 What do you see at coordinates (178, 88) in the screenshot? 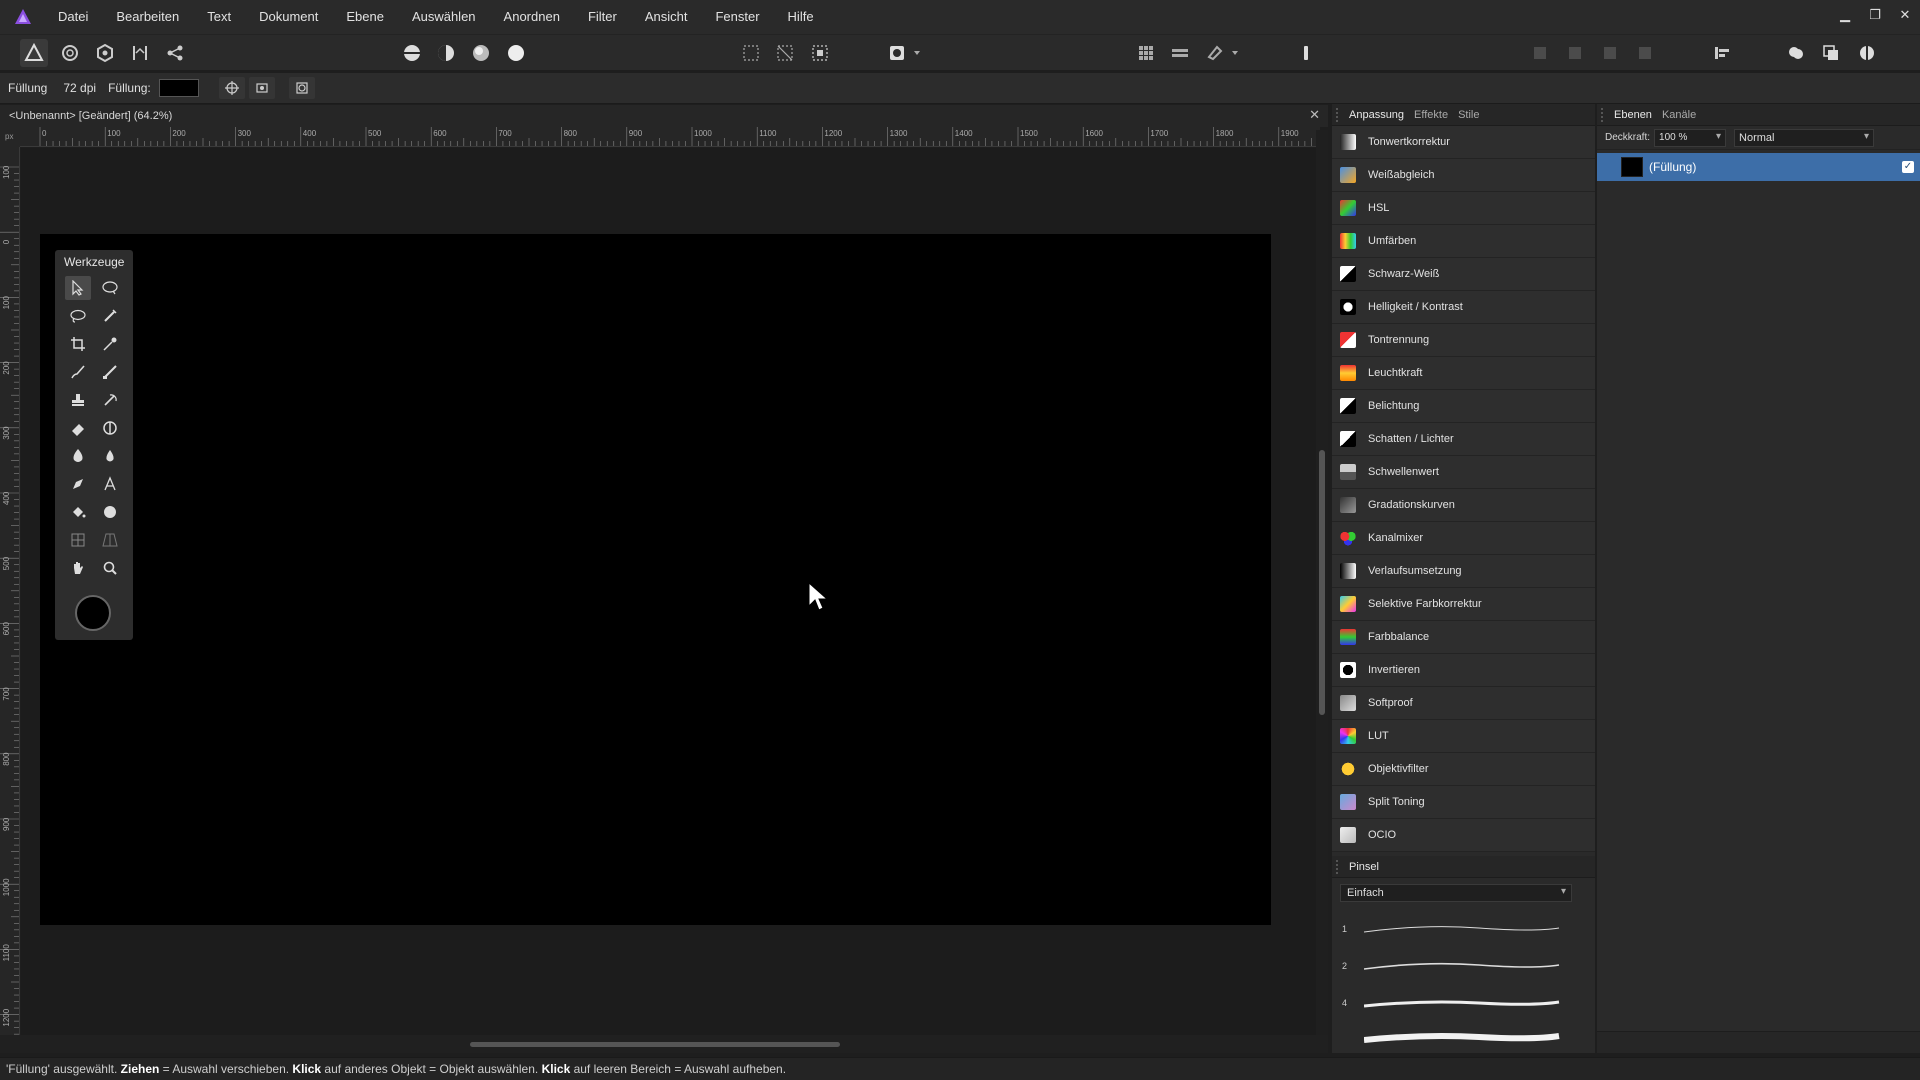
I see `fill-color-swatch` at bounding box center [178, 88].